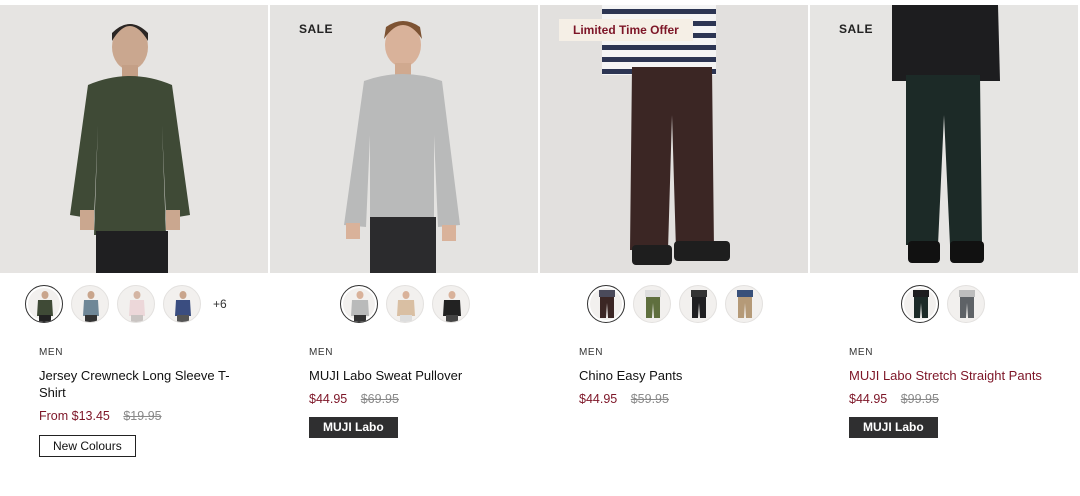 The width and height of the screenshot is (1080, 496). I want to click on product-price: $44.95 $99.95, so click(894, 399).